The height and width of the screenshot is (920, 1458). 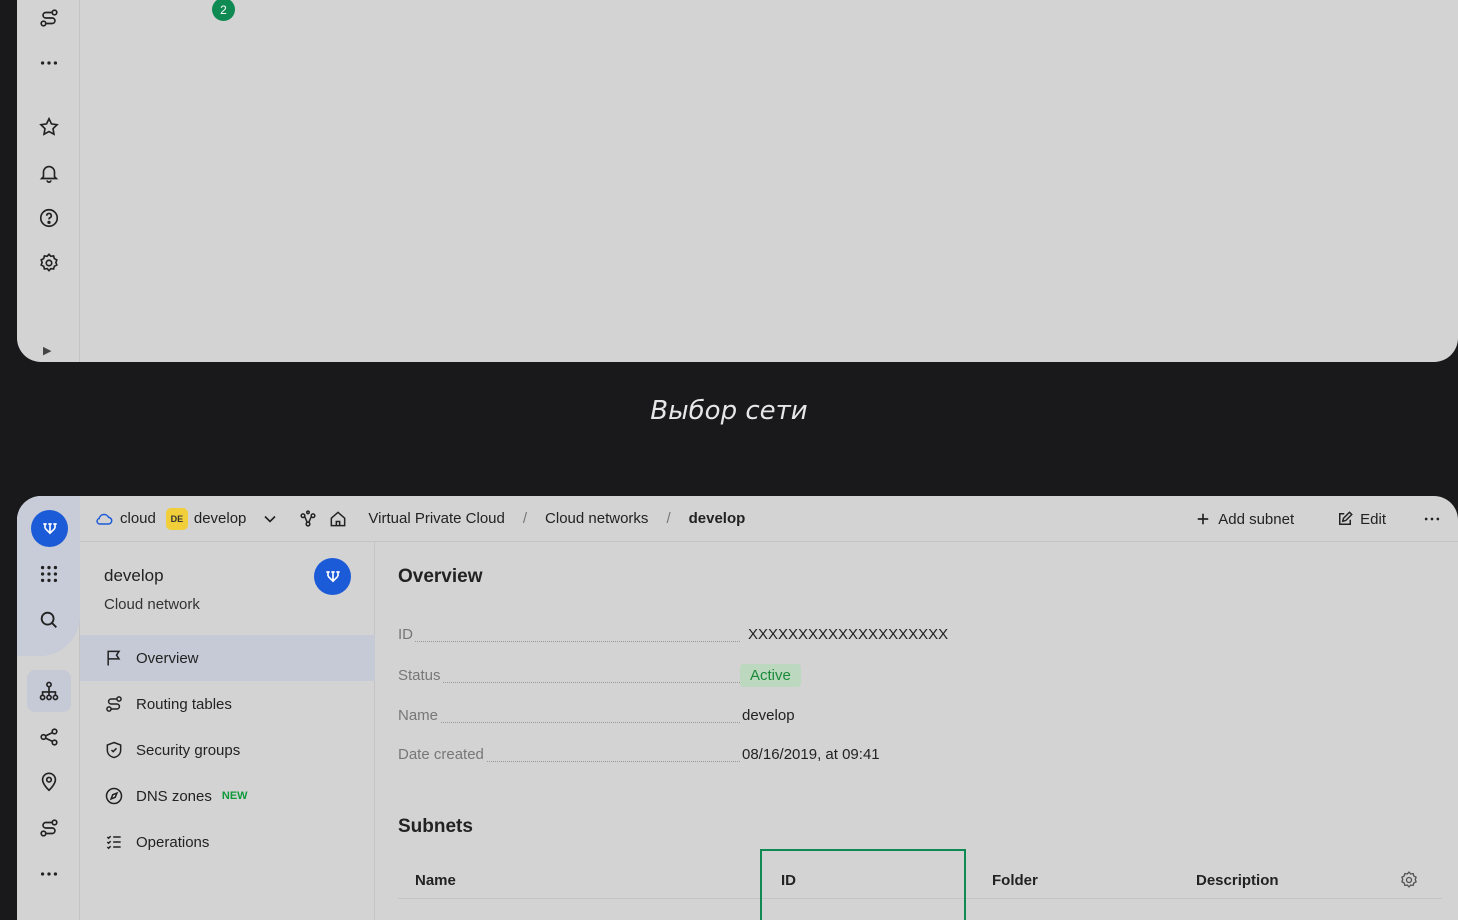 I want to click on add-subnet-button: Add subnet, so click(x=1244, y=519).